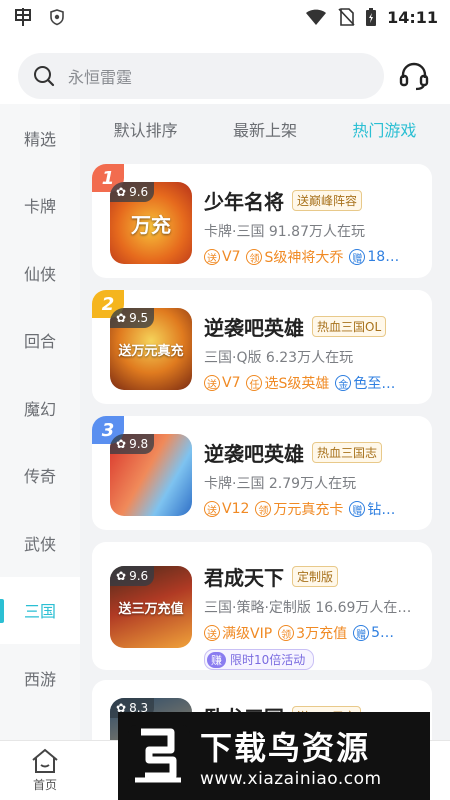  Describe the element at coordinates (44, 76) in the screenshot. I see `search-icon` at that location.